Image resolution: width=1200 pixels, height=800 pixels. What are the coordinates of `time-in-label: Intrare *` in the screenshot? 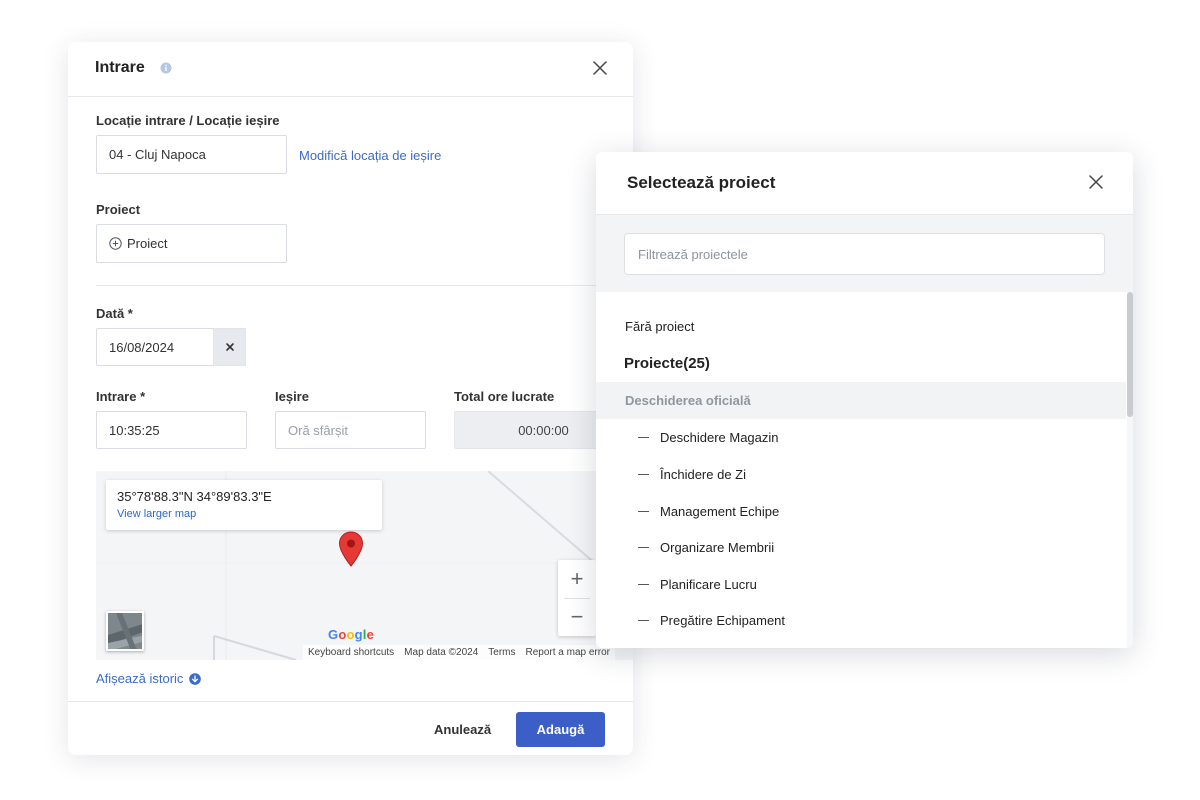 It's located at (121, 396).